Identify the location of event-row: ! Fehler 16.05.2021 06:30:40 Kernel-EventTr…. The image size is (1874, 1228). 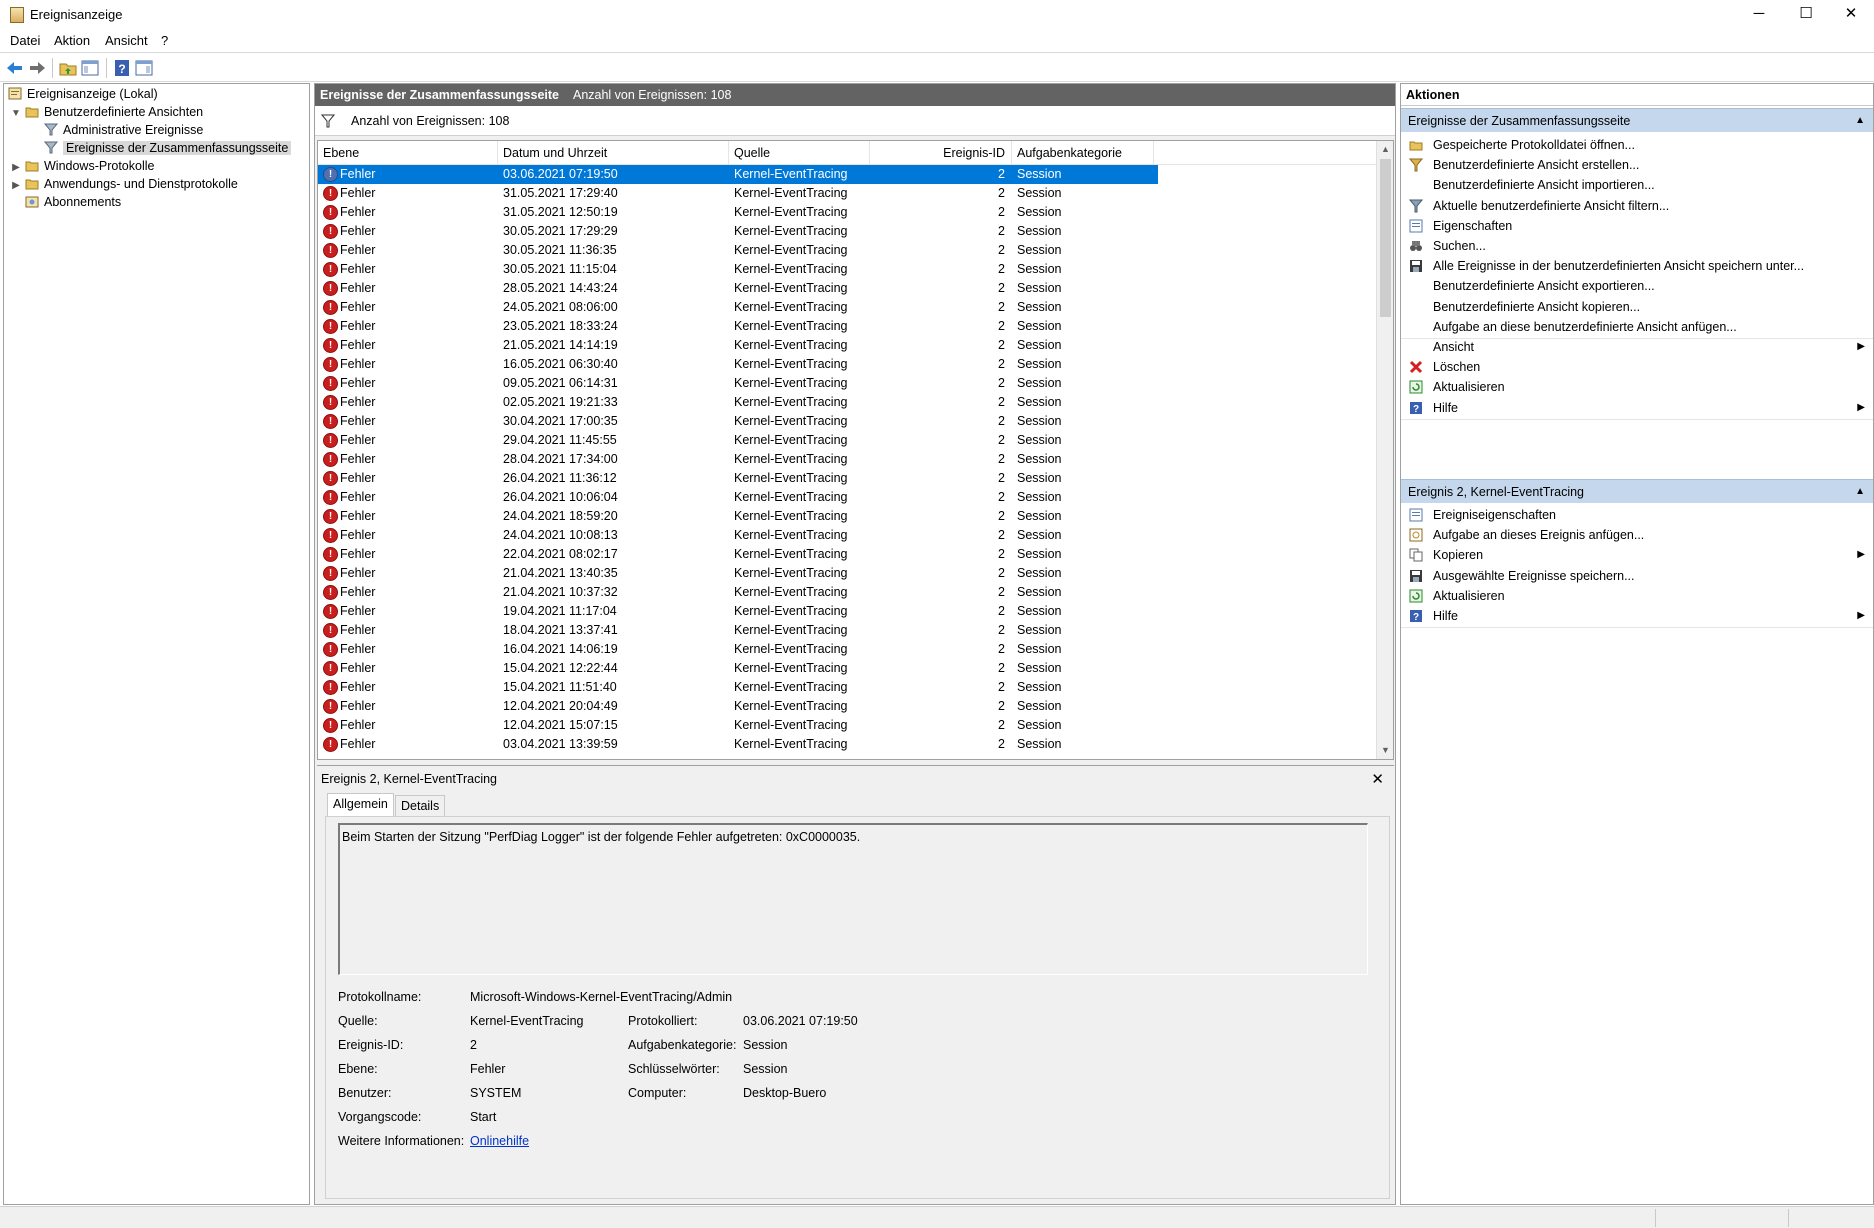
(738, 364).